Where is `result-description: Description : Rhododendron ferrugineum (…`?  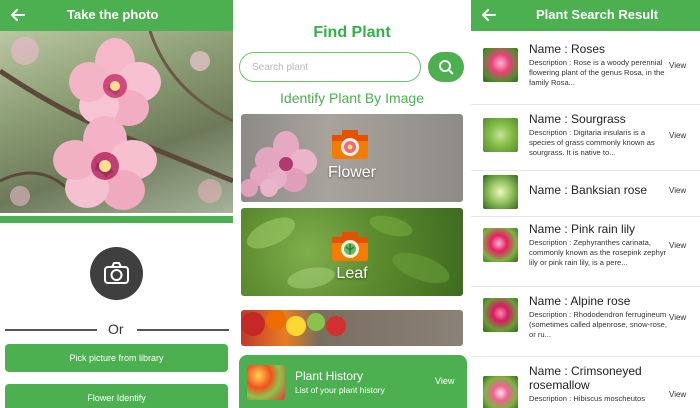 result-description: Description : Rhododendron ferrugineum (… is located at coordinates (598, 324).